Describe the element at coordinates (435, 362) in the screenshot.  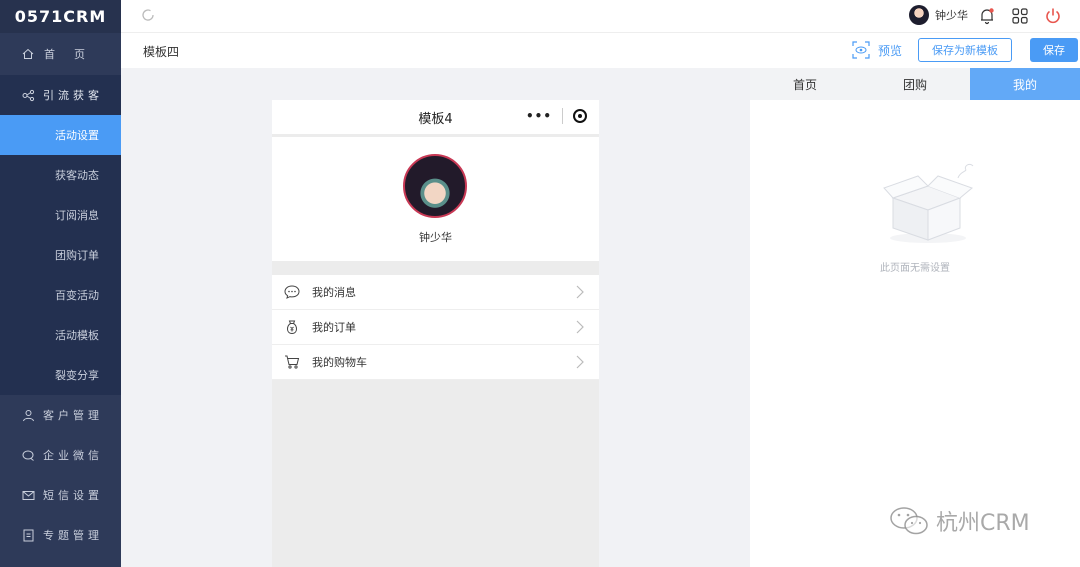
I see `menu-item-cart: 我的购物车` at that location.